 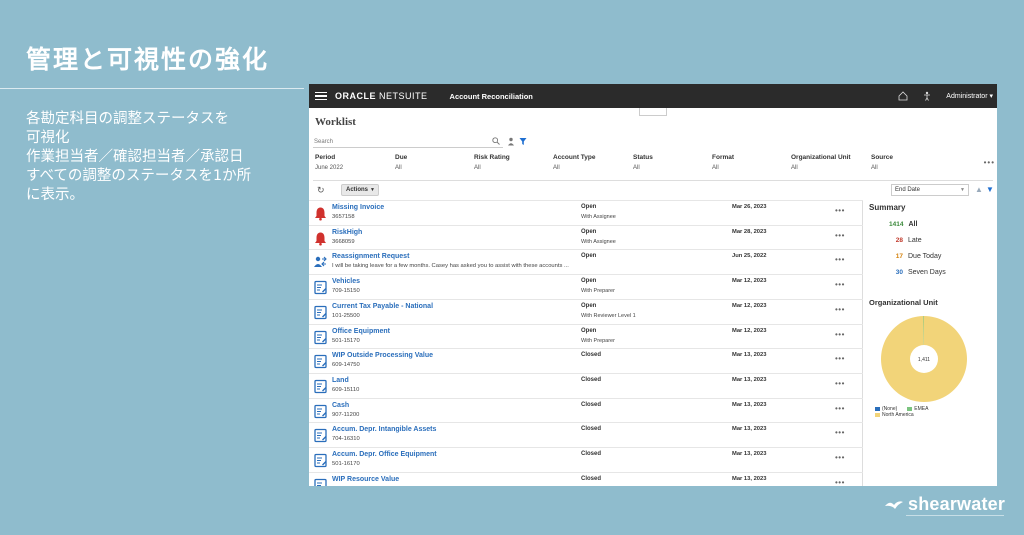 What do you see at coordinates (979, 189) in the screenshot?
I see `sort-ascending-icon: ▲` at bounding box center [979, 189].